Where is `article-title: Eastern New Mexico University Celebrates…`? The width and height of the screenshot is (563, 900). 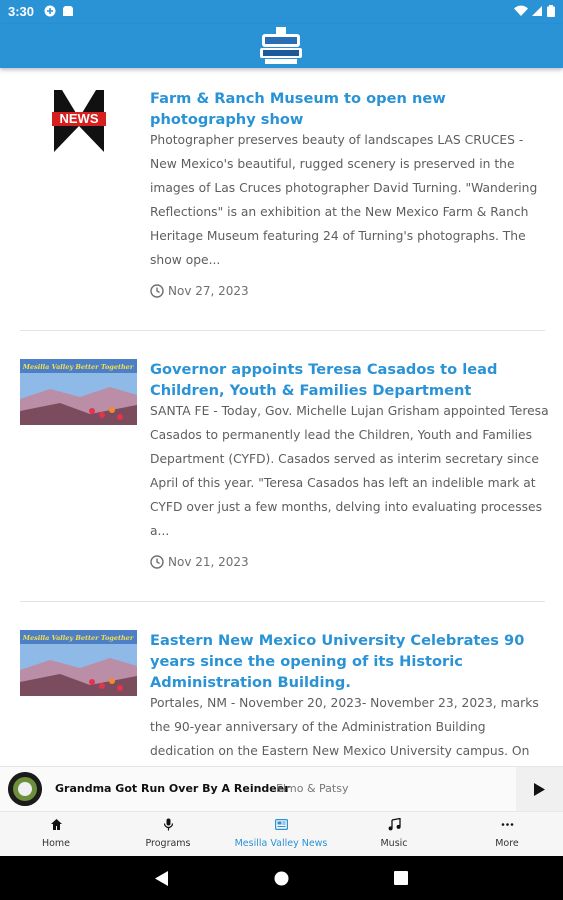 article-title: Eastern New Mexico University Celebrates… is located at coordinates (347, 661).